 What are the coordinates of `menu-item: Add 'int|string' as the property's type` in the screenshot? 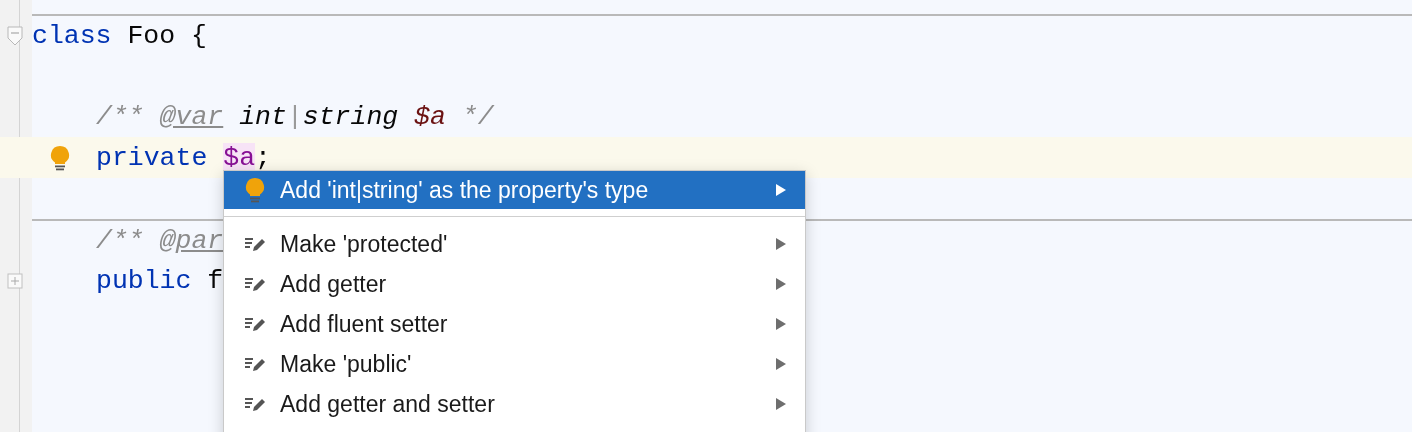 It's located at (514, 190).